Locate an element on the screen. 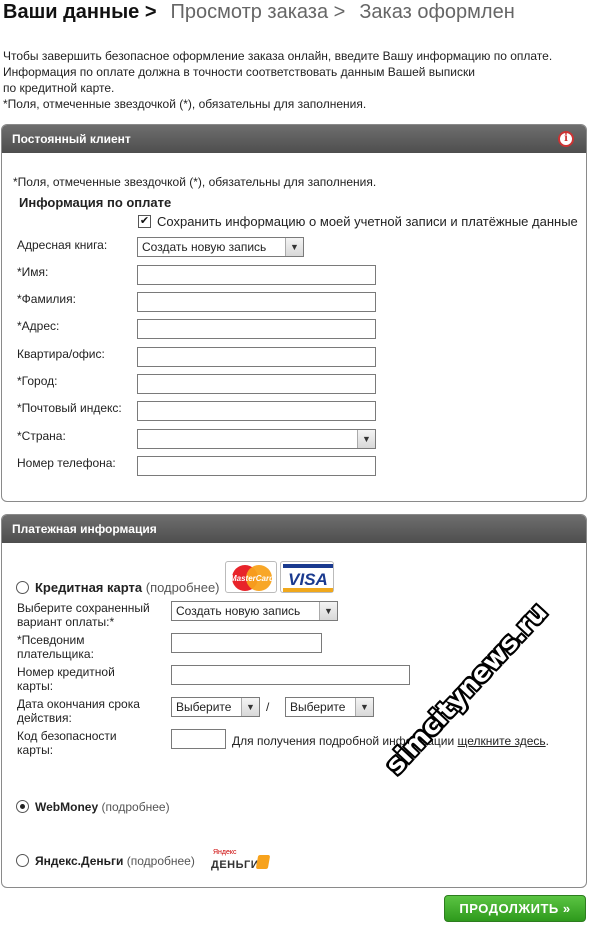 The height and width of the screenshot is (925, 590). city-input is located at coordinates (256, 384).